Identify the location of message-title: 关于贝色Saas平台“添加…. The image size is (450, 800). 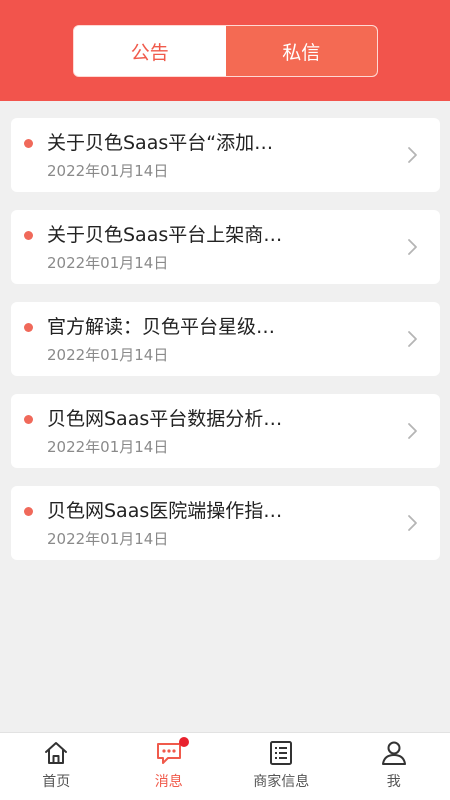
(160, 143).